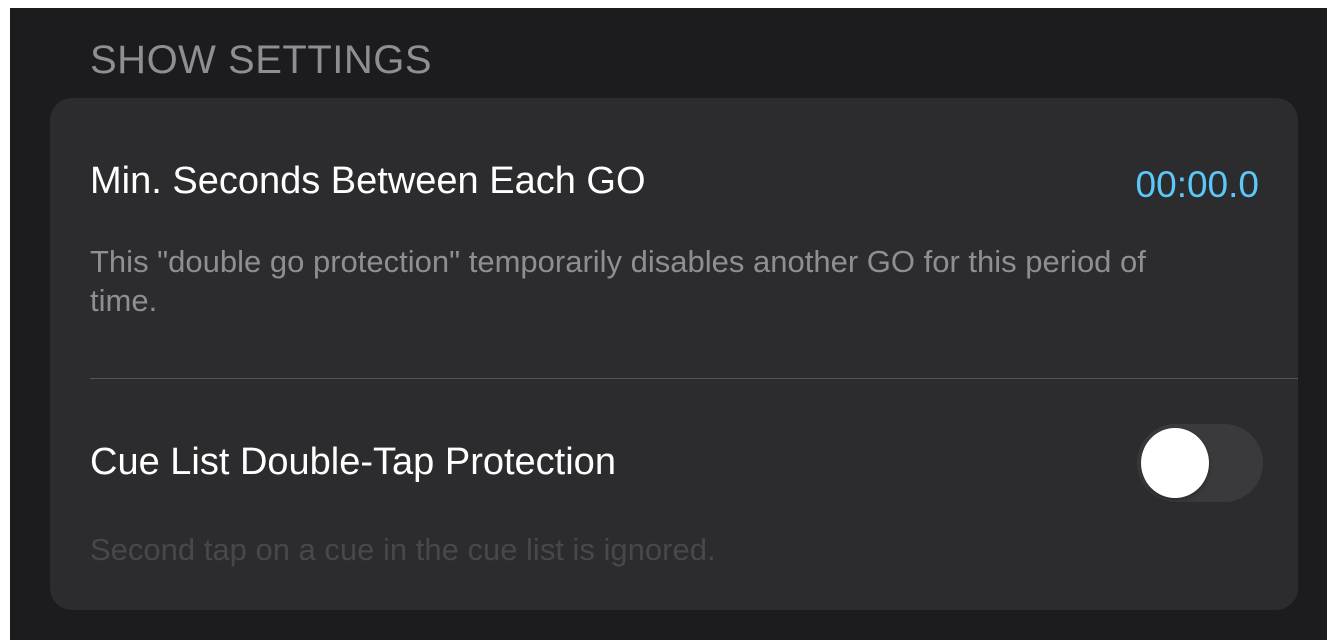 Image resolution: width=1327 pixels, height=640 pixels. I want to click on row-separator, so click(694, 378).